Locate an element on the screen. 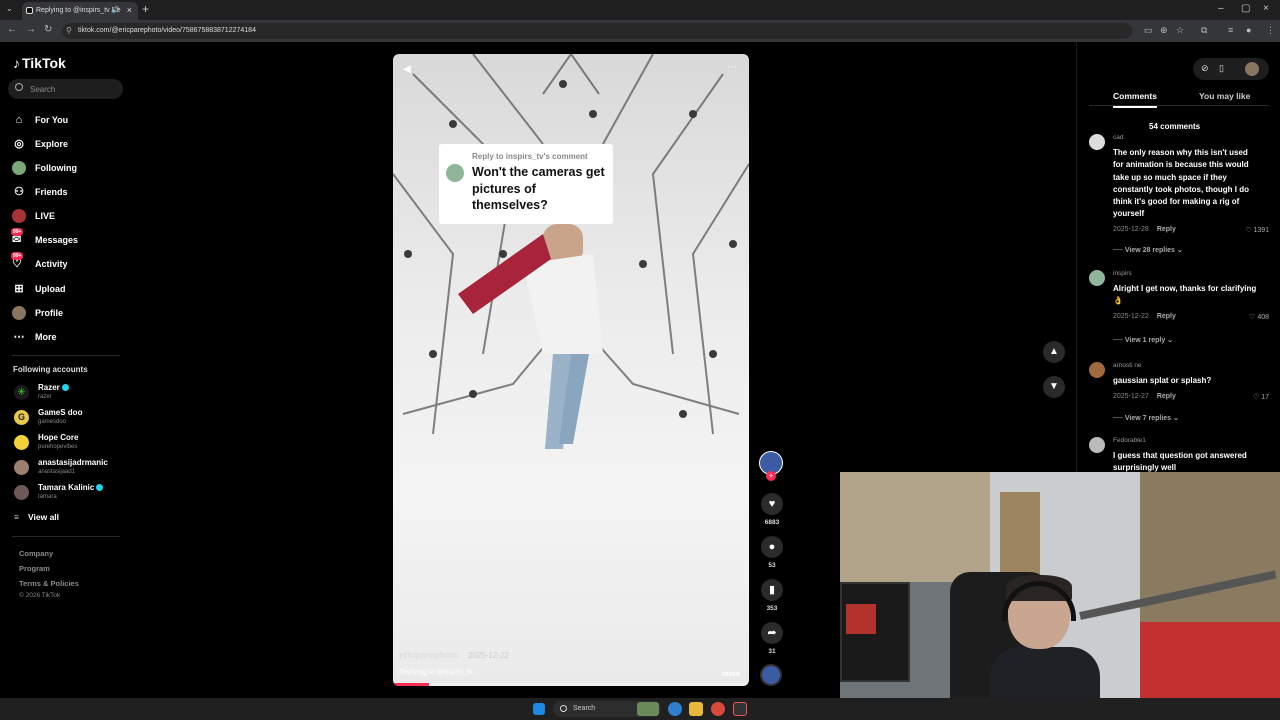 The height and width of the screenshot is (720, 1280). nav-label: Friends is located at coordinates (51, 192).